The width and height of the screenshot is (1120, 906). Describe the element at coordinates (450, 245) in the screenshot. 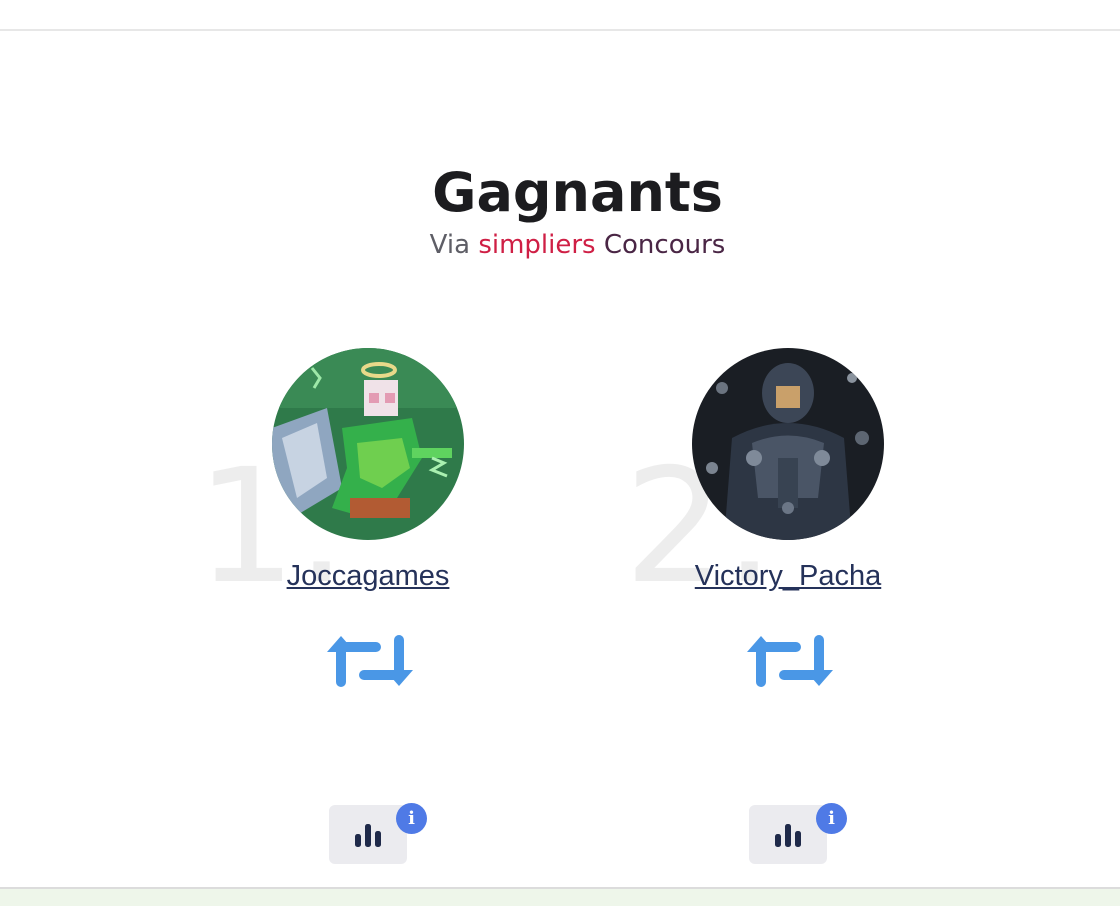

I see `subtitle-via: Via` at that location.